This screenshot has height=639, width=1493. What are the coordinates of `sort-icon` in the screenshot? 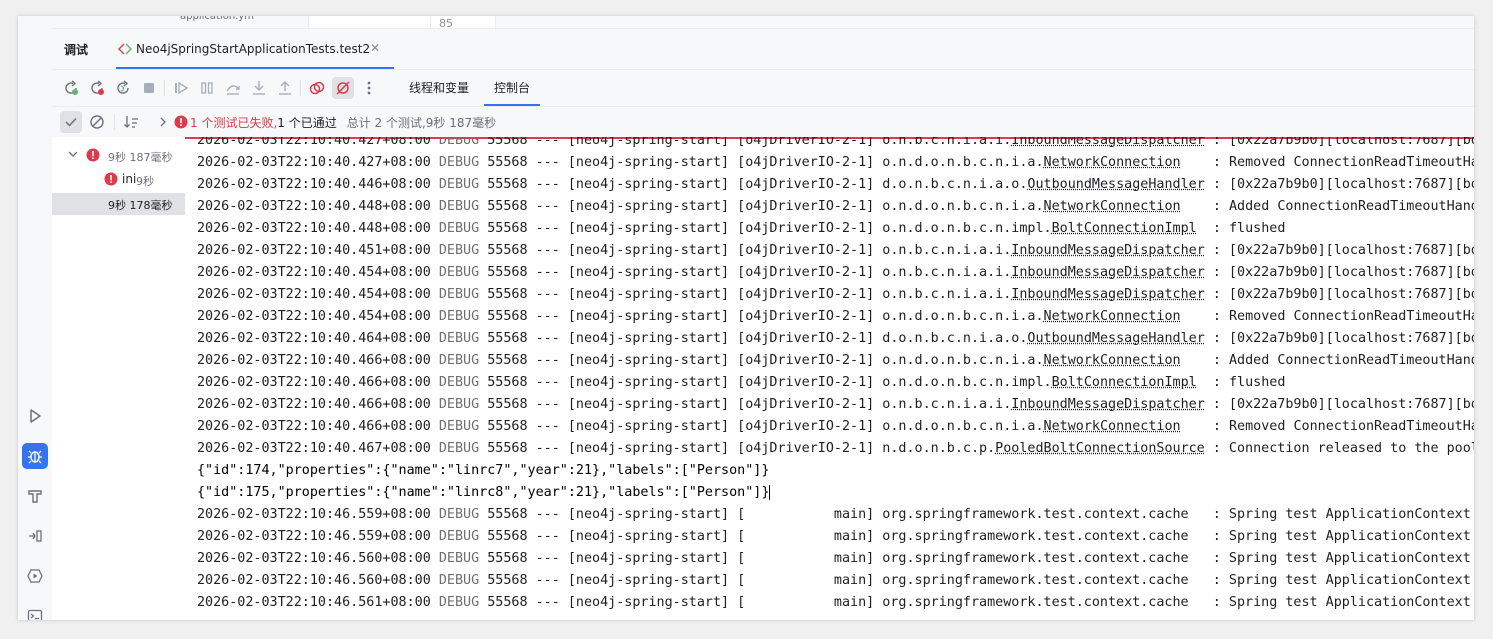 It's located at (131, 122).